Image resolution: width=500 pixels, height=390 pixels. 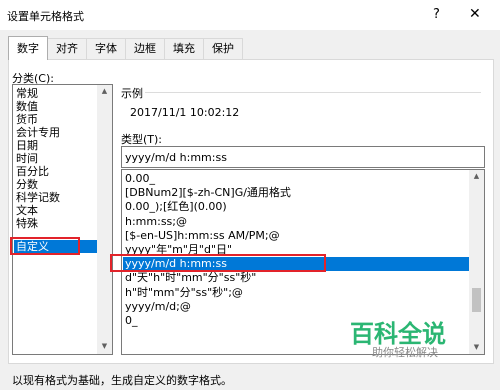 What do you see at coordinates (140, 179) in the screenshot?
I see `format-item: 0.00_` at bounding box center [140, 179].